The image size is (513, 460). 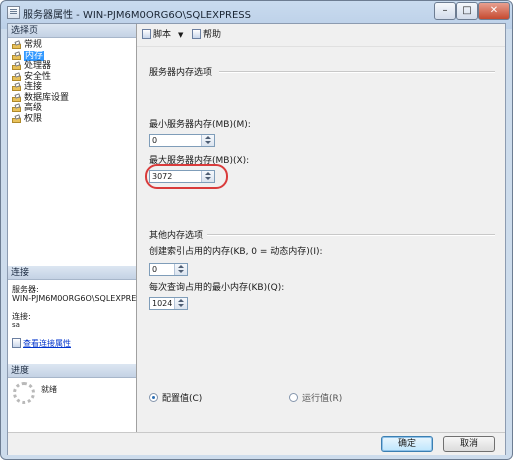 I want to click on help-icon, so click(x=196, y=34).